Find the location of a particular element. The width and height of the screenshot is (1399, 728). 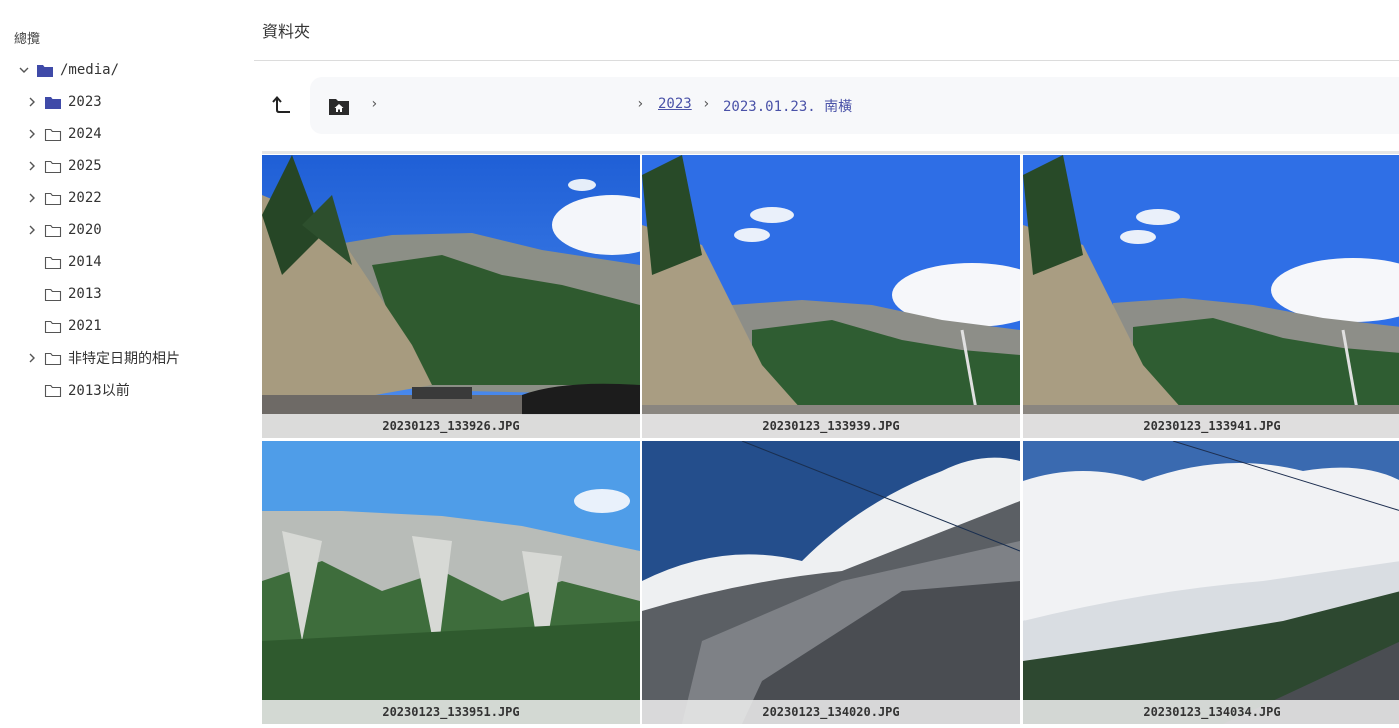

tree-item-undated-photos: 非特定日期的相片 is located at coordinates (103, 358).